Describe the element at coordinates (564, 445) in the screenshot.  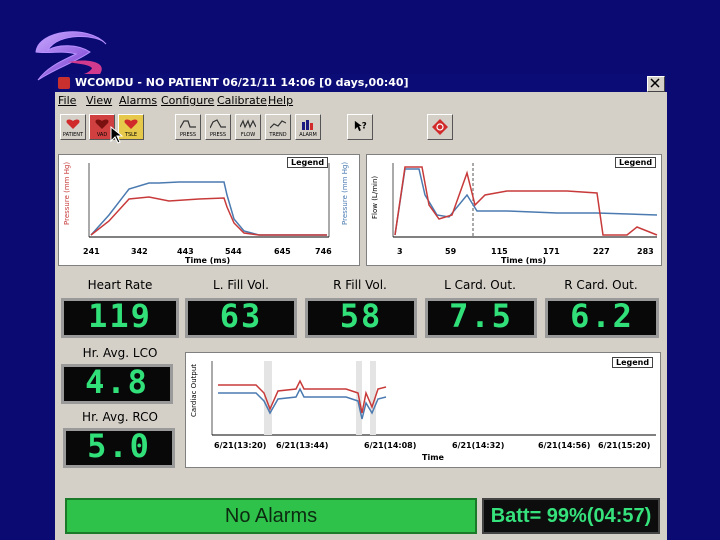
I see `trend-xtick: 6/21(14:56)` at that location.